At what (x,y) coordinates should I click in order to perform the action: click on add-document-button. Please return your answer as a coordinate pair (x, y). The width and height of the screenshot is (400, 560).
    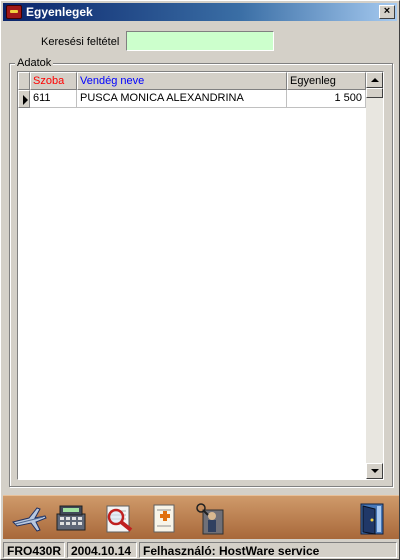
    Looking at the image, I should click on (165, 518).